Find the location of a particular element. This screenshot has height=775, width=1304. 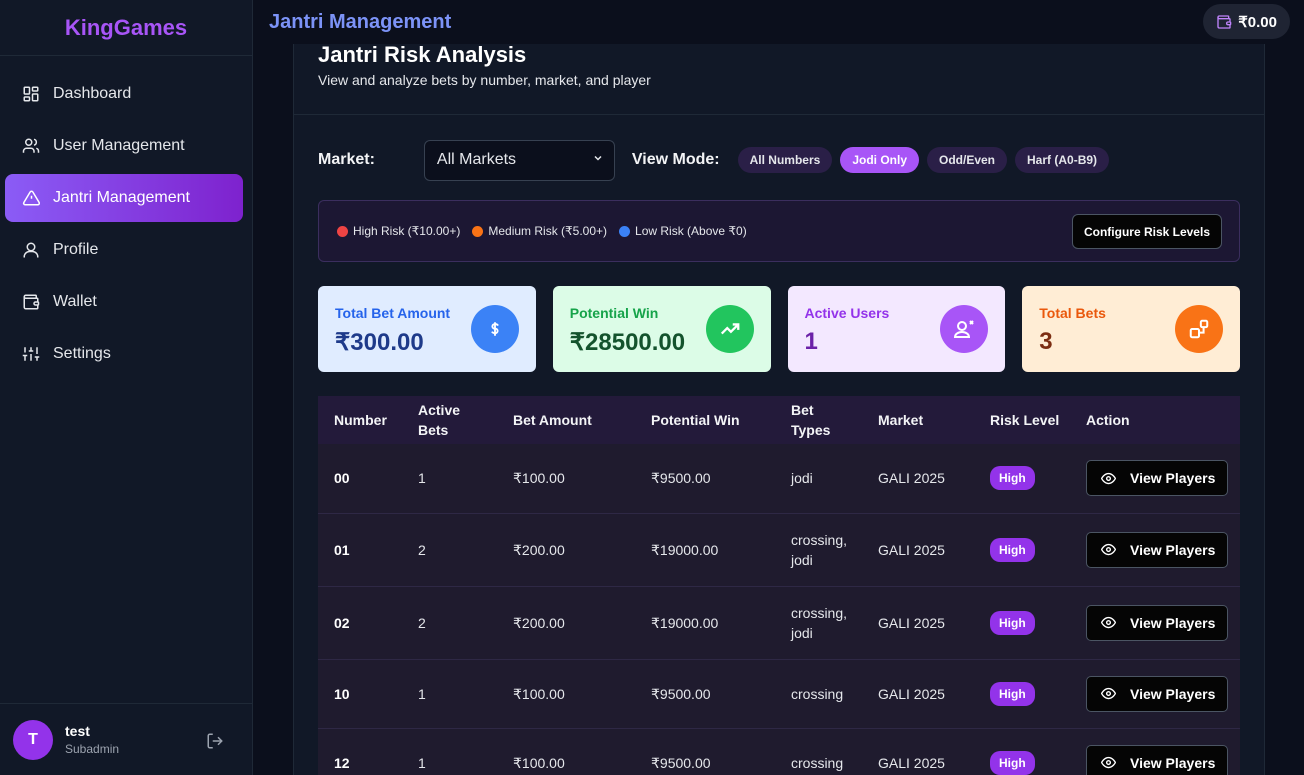

market-select: All Markets is located at coordinates (519, 160).